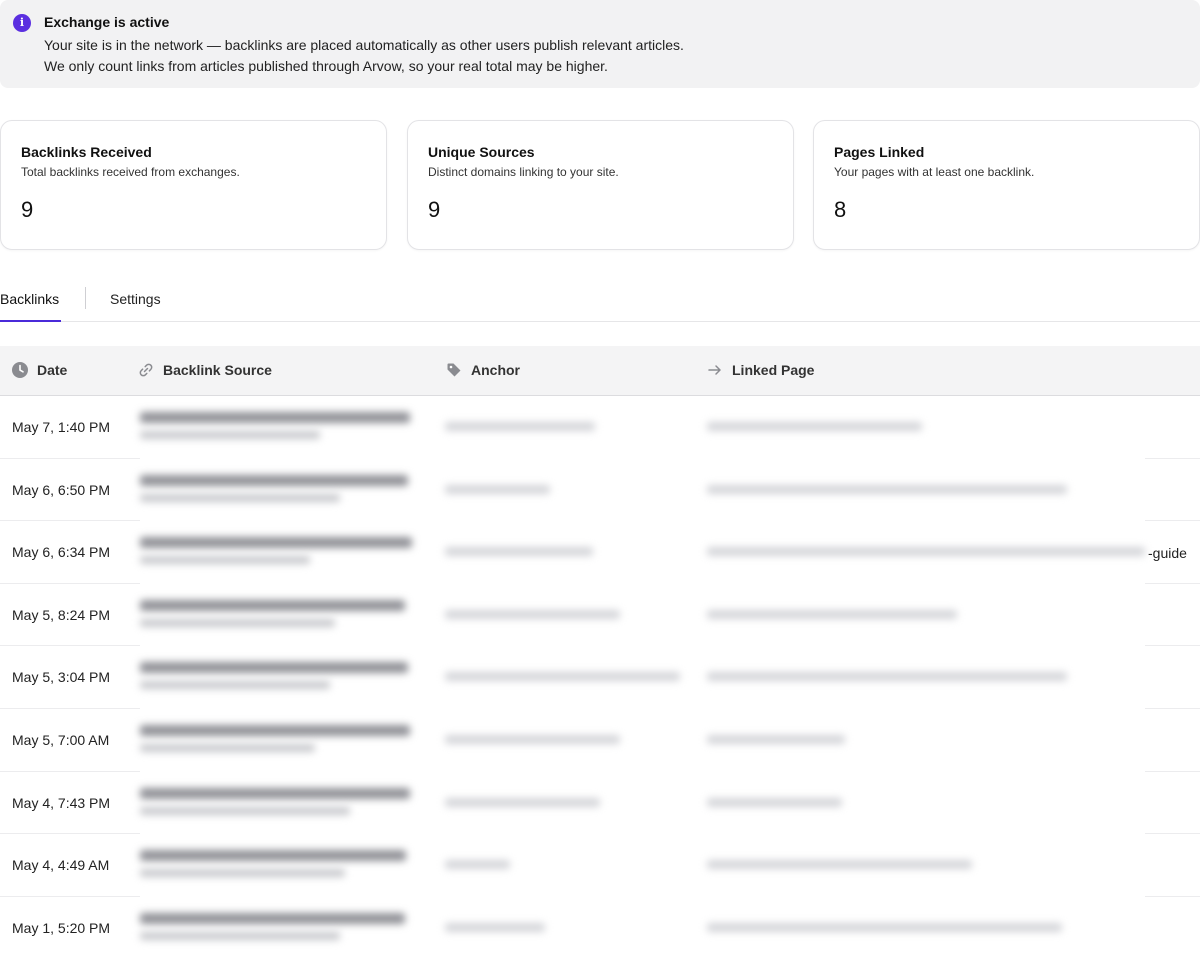  I want to click on arrow-right-icon, so click(714, 370).